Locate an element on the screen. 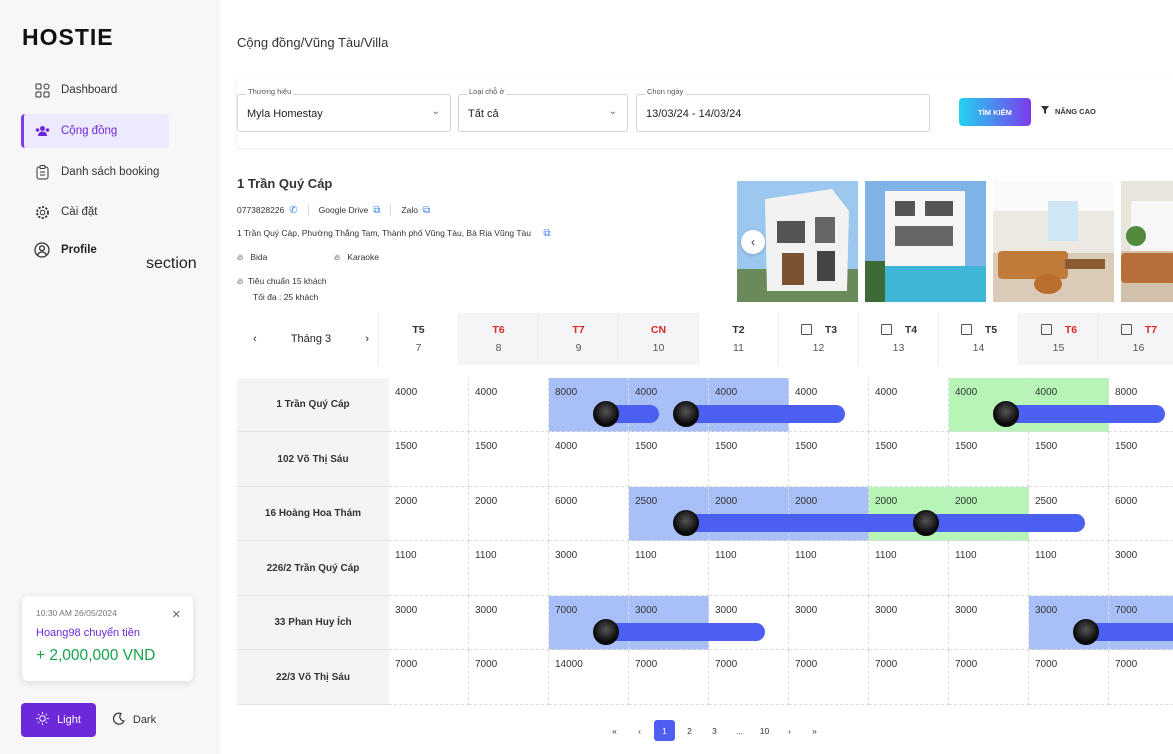 This screenshot has width=1173, height=754. toast-message: Hoang98 chuyển tiền is located at coordinates (88, 633).